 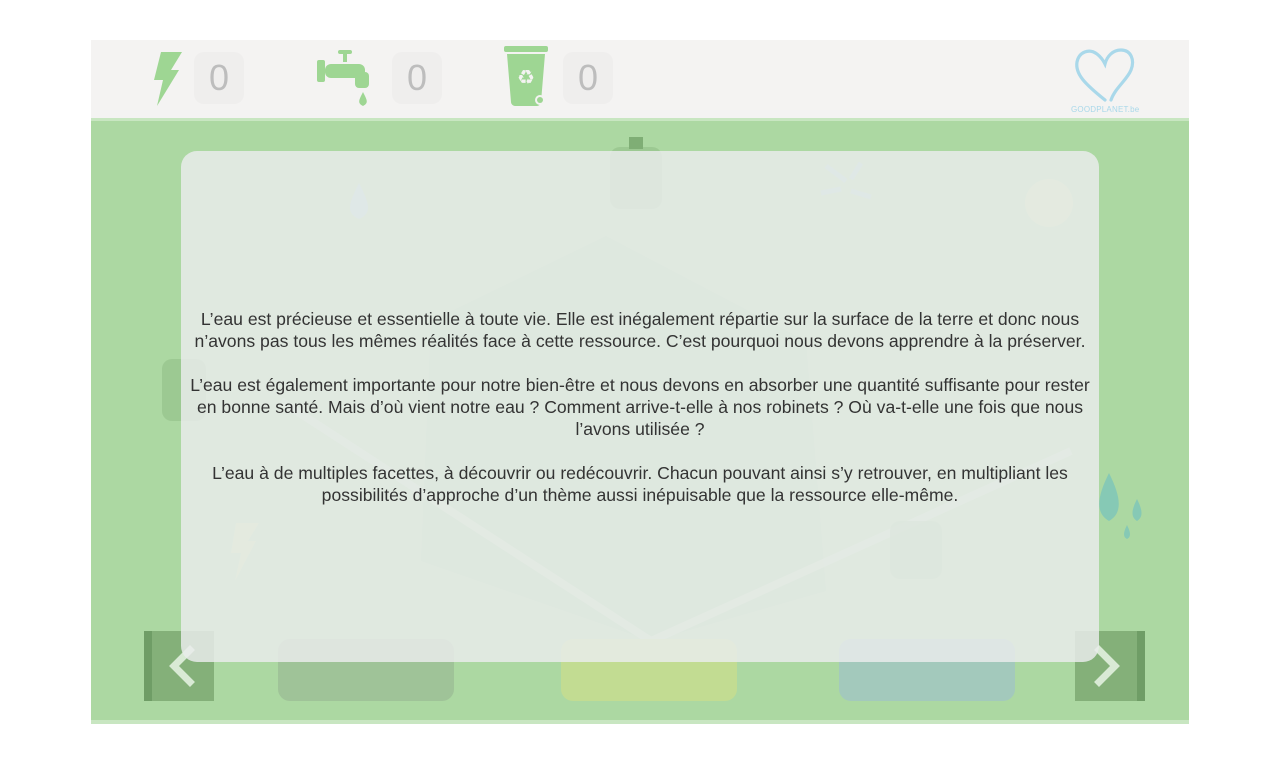 What do you see at coordinates (1105, 75) in the screenshot?
I see `heart-logo-icon` at bounding box center [1105, 75].